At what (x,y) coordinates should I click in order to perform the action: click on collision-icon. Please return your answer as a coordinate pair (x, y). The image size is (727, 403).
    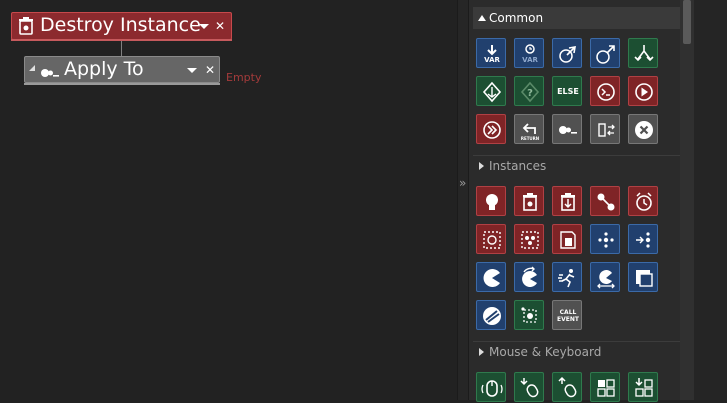
    Looking at the image, I should click on (529, 315).